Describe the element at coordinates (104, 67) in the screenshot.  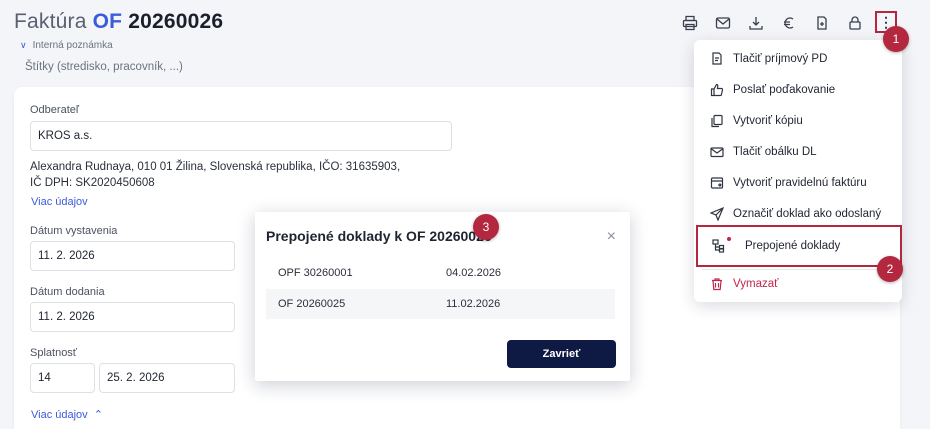
I see `tags-input: Štítky (stredisko, pracovník, ...)` at that location.